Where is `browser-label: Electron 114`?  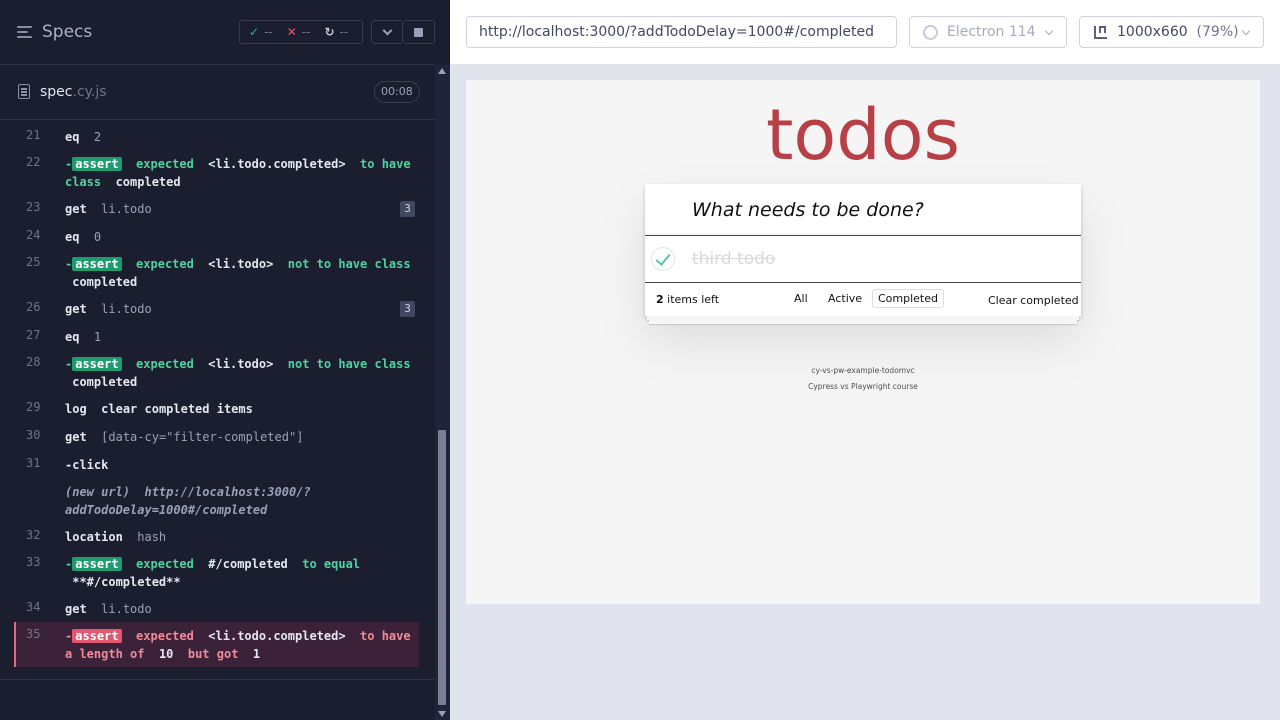 browser-label: Electron 114 is located at coordinates (991, 32).